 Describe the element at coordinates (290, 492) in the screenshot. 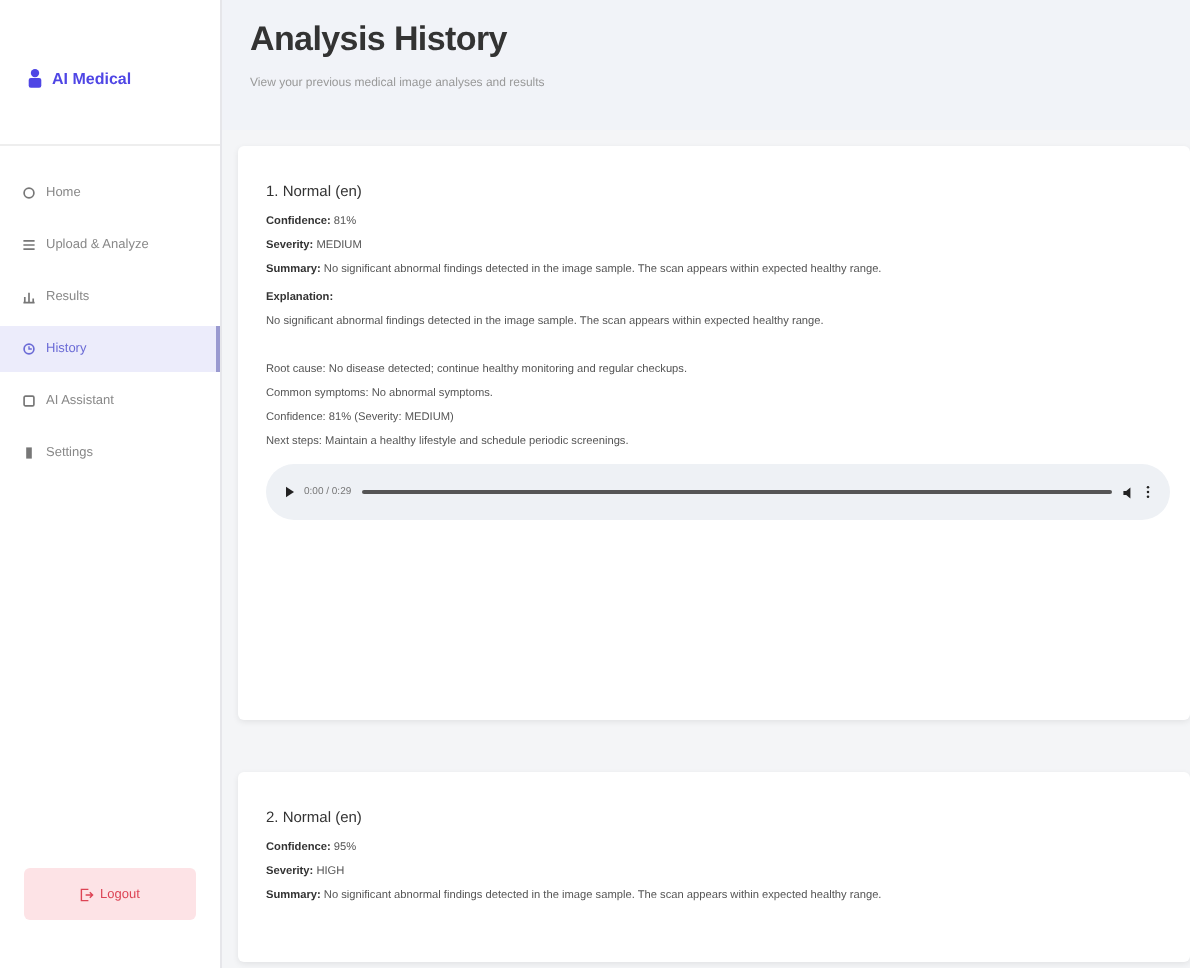

I see `play-icon` at that location.